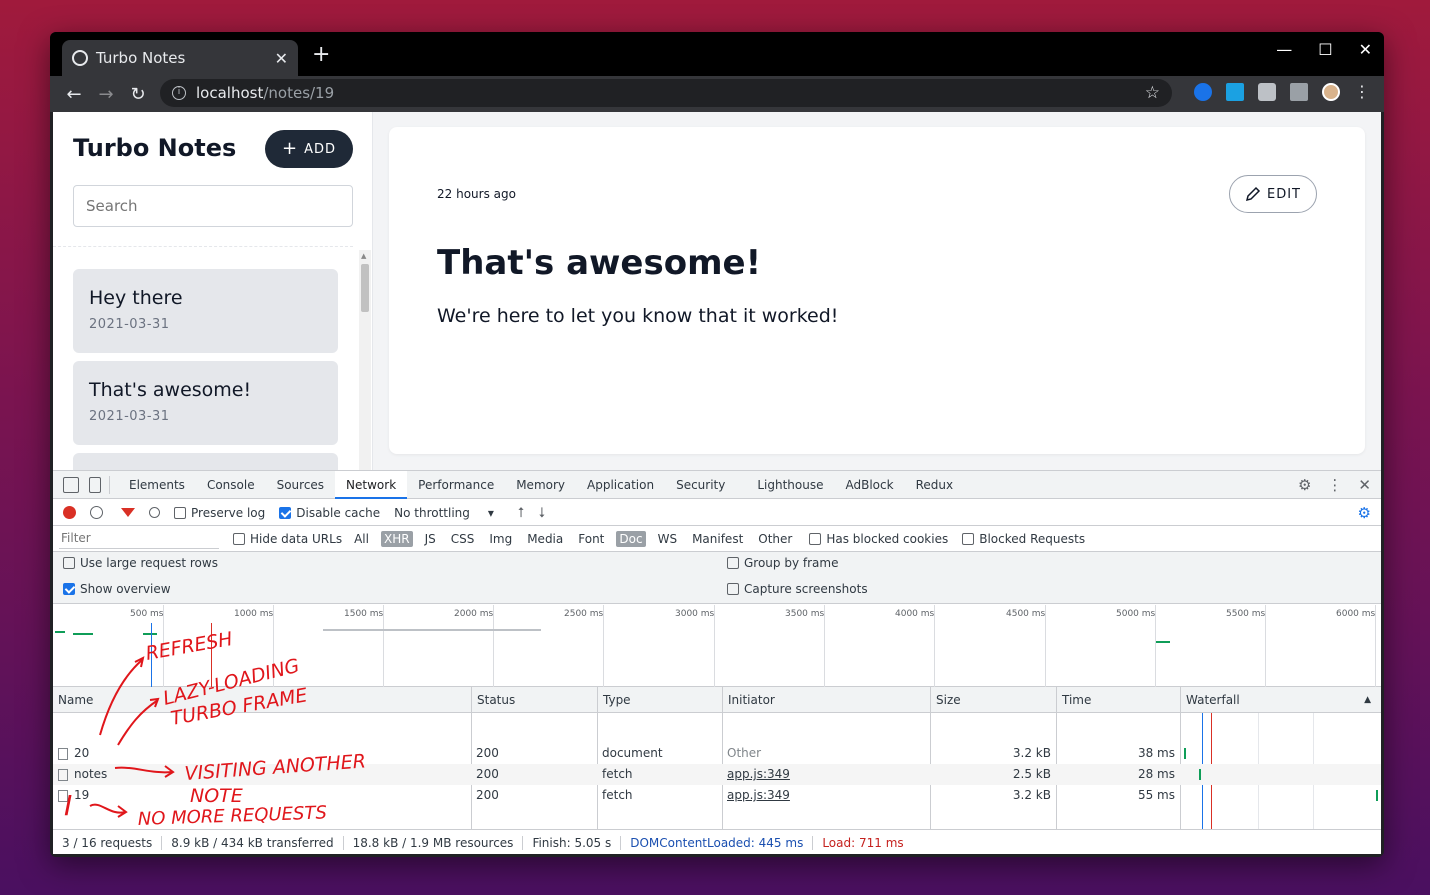 The image size is (1430, 895). What do you see at coordinates (231, 485) in the screenshot?
I see `tab-console: Console` at bounding box center [231, 485].